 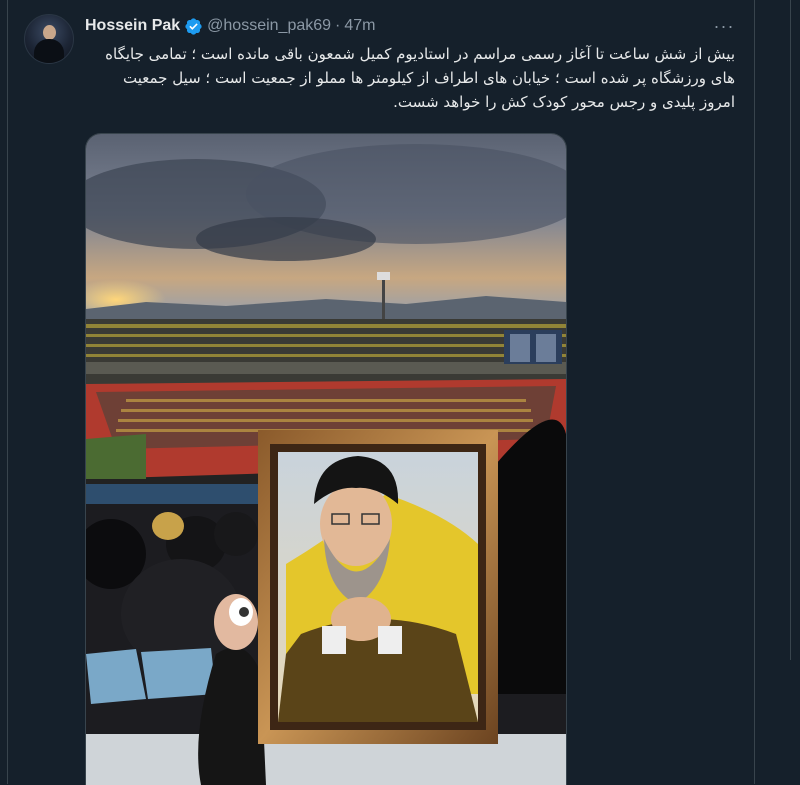 What do you see at coordinates (777, 392) in the screenshot?
I see `right-sidebar` at bounding box center [777, 392].